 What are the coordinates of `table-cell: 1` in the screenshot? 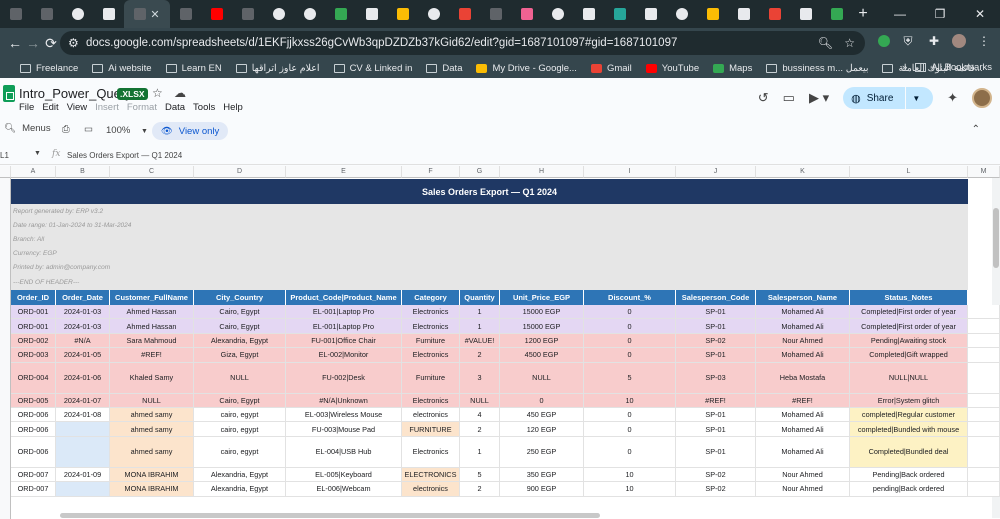 It's located at (480, 452).